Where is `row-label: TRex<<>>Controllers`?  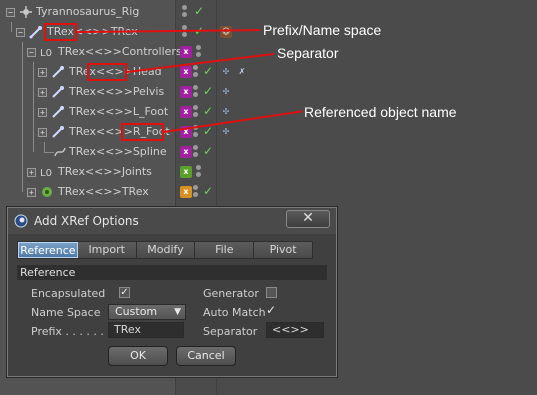
row-label: TRex<<>>Controllers is located at coordinates (120, 51).